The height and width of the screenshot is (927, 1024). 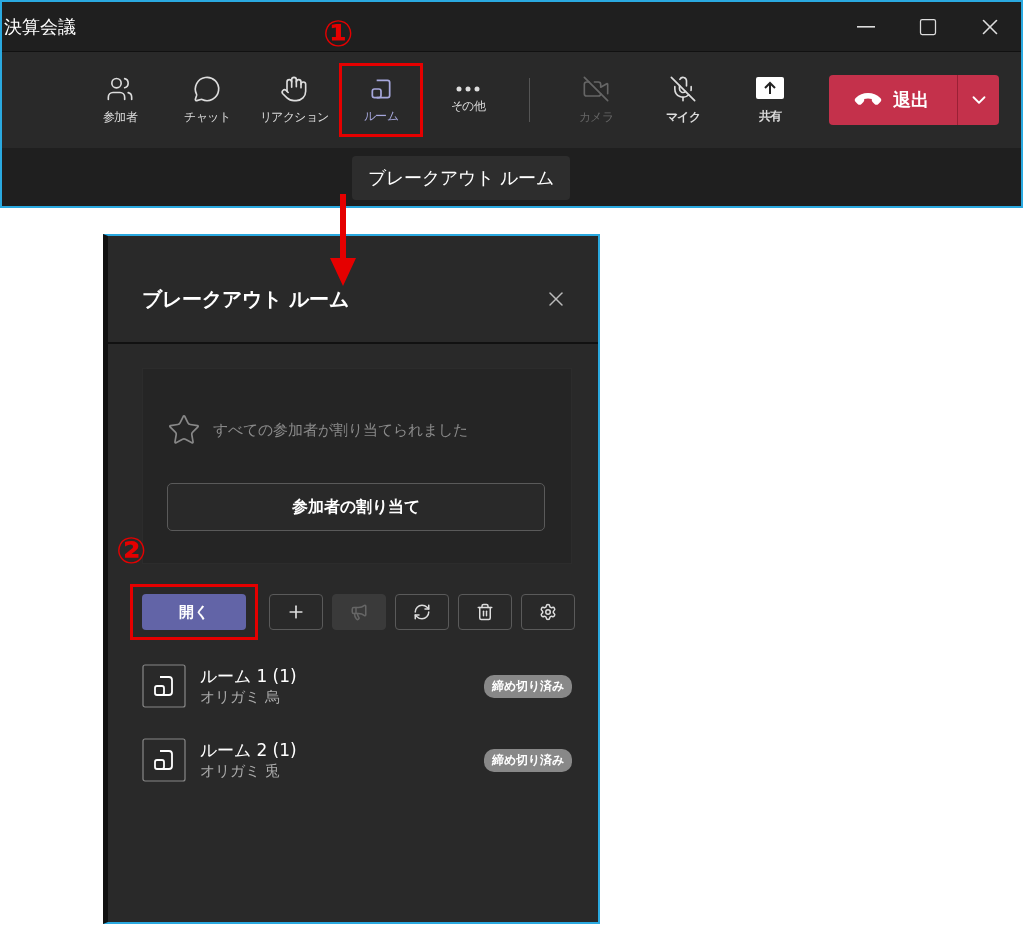 What do you see at coordinates (468, 88) in the screenshot?
I see `more-icon` at bounding box center [468, 88].